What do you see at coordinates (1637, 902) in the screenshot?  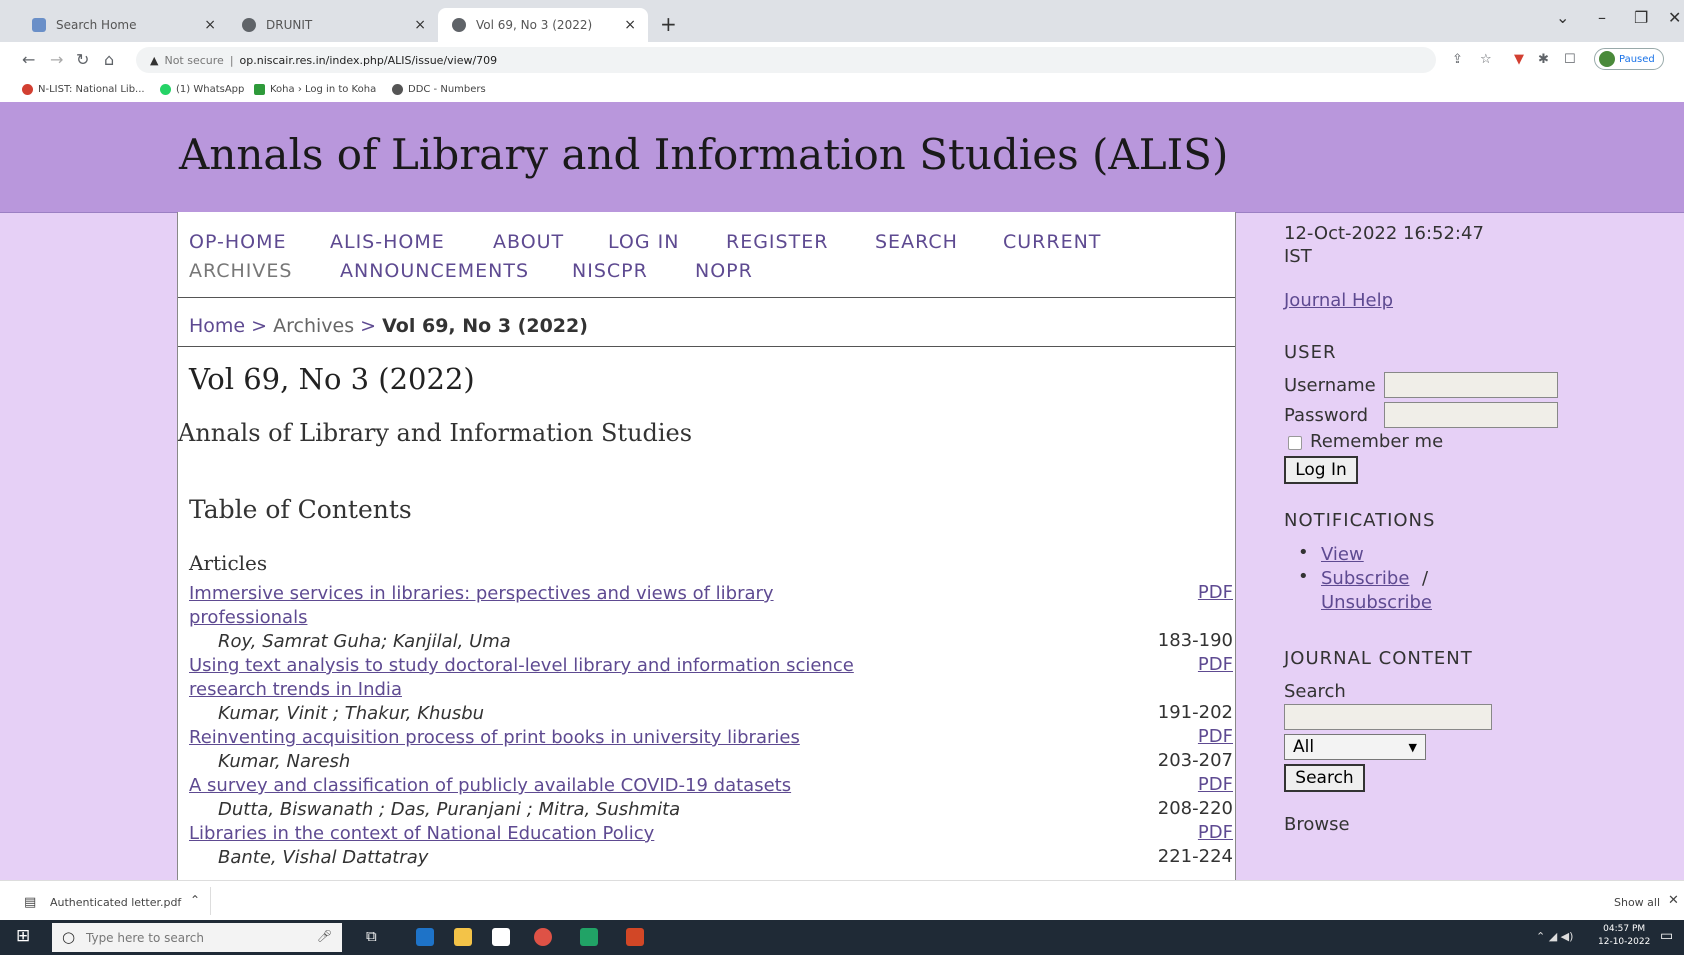 I see `show-all-button: Show all` at bounding box center [1637, 902].